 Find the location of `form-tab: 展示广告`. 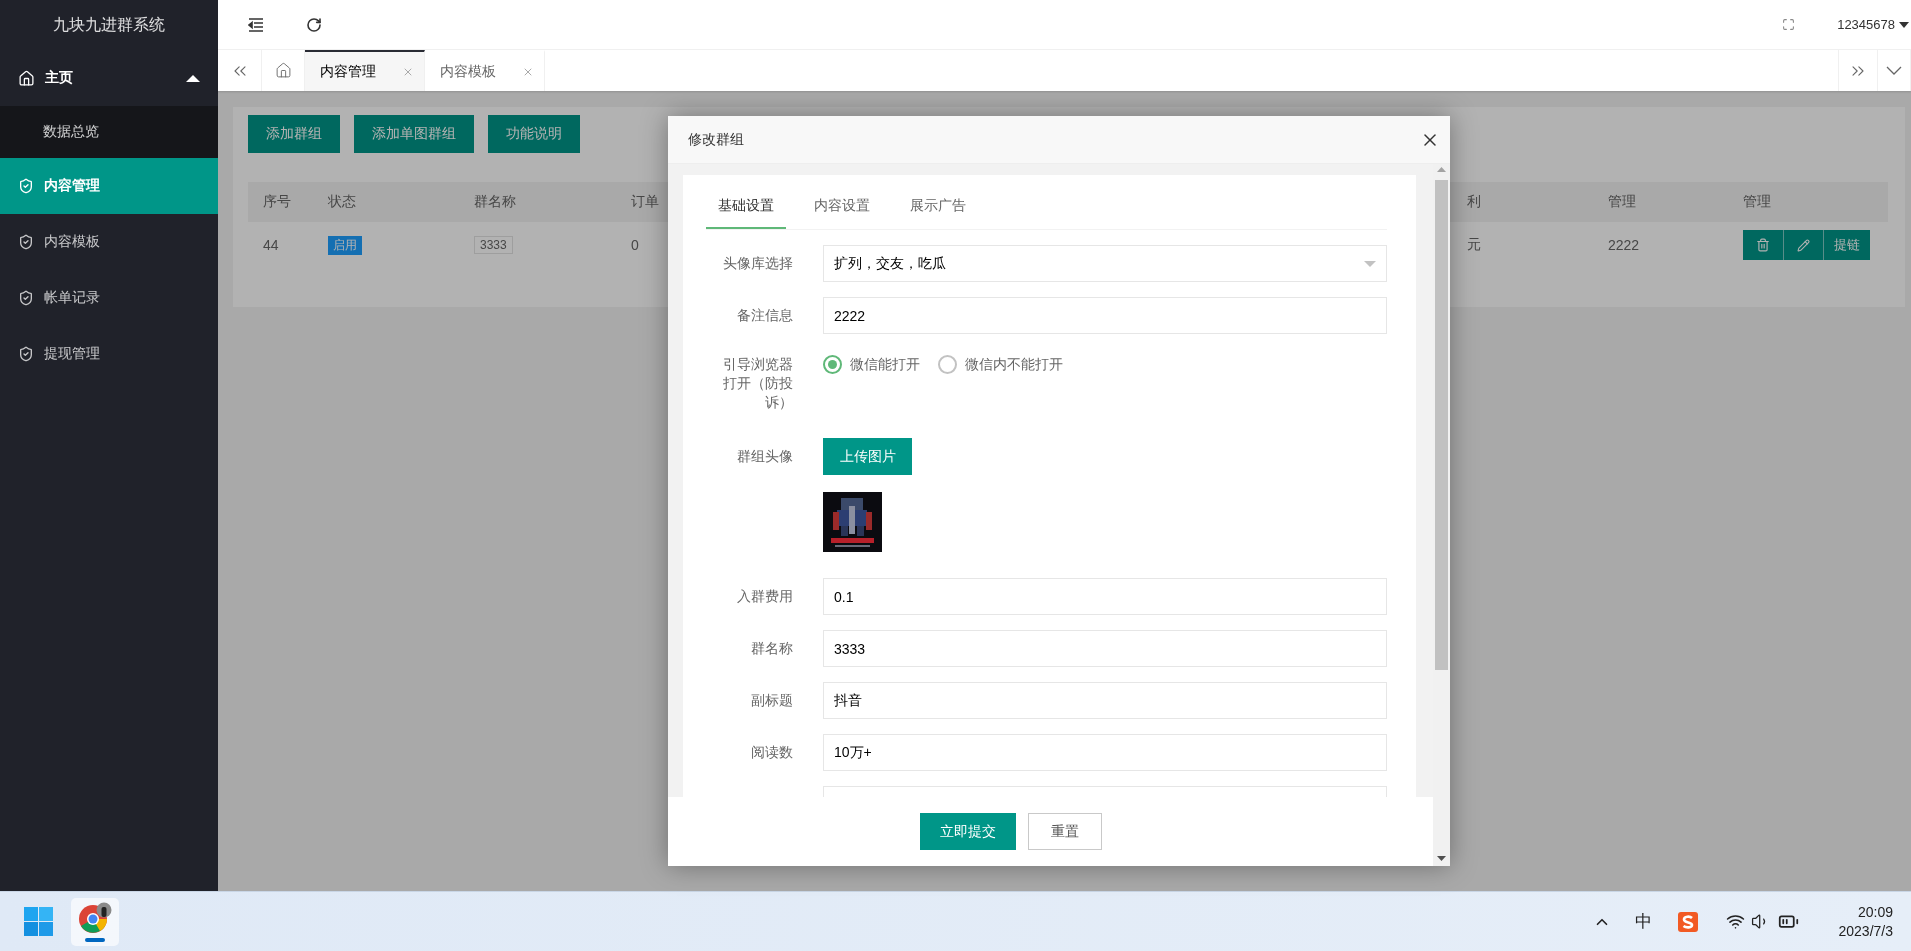

form-tab: 展示广告 is located at coordinates (938, 207).